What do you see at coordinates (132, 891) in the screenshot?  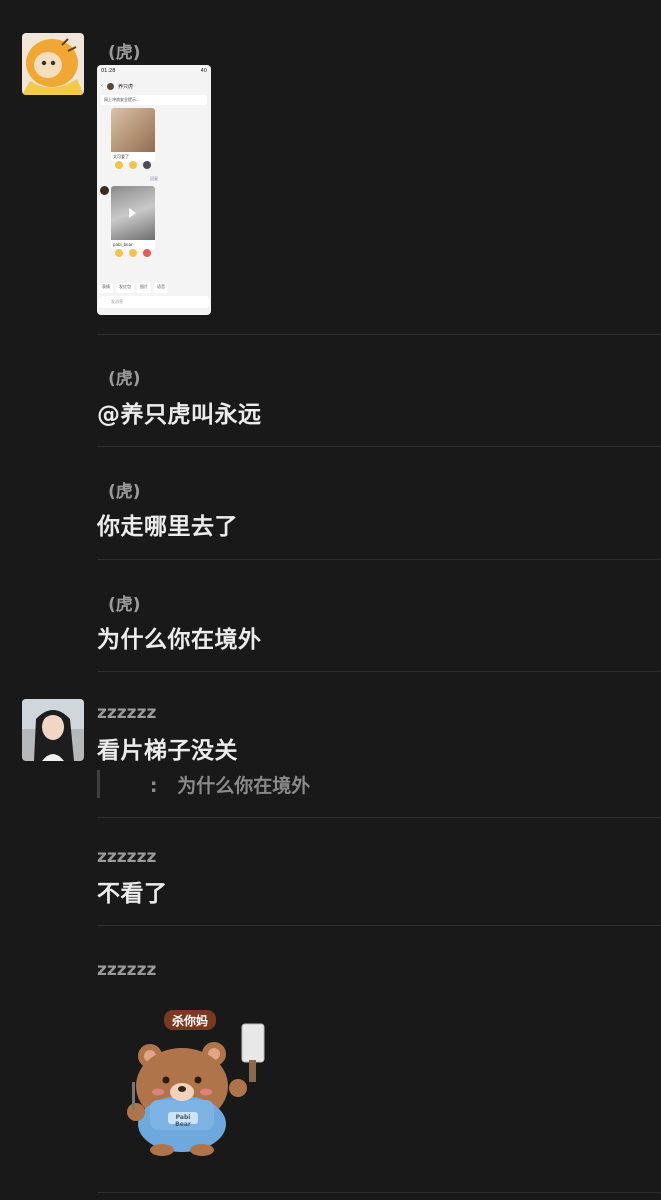 I see `message-text: 不看了` at bounding box center [132, 891].